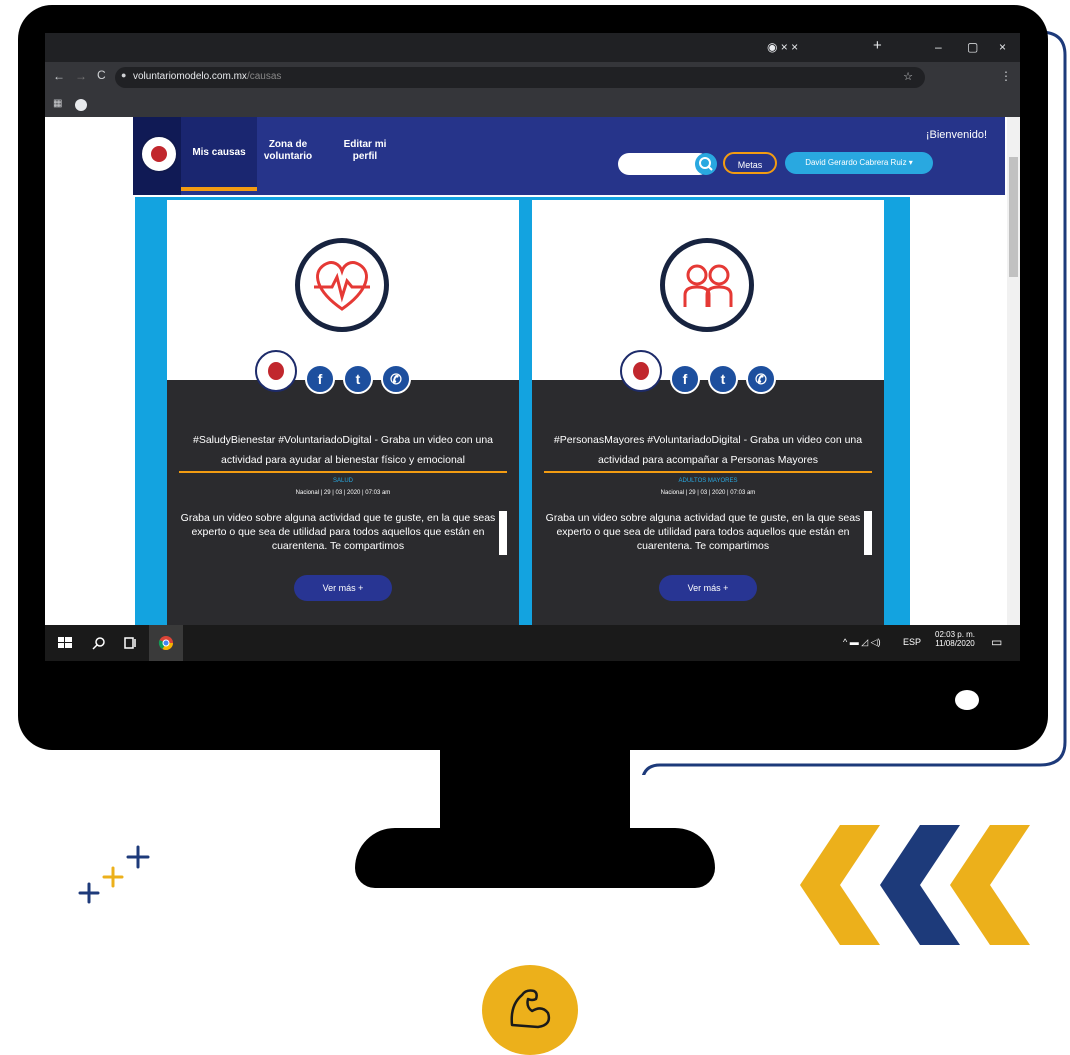 The height and width of the screenshot is (1055, 1070). I want to click on card-category: SALUD, so click(342, 481).